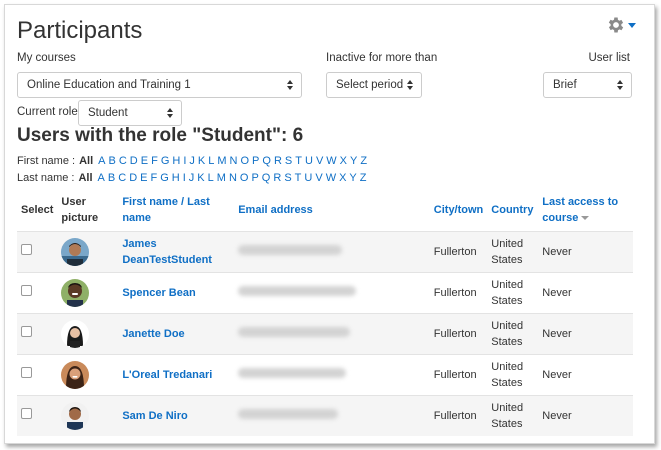  I want to click on first-name-letter-w: W, so click(331, 161).